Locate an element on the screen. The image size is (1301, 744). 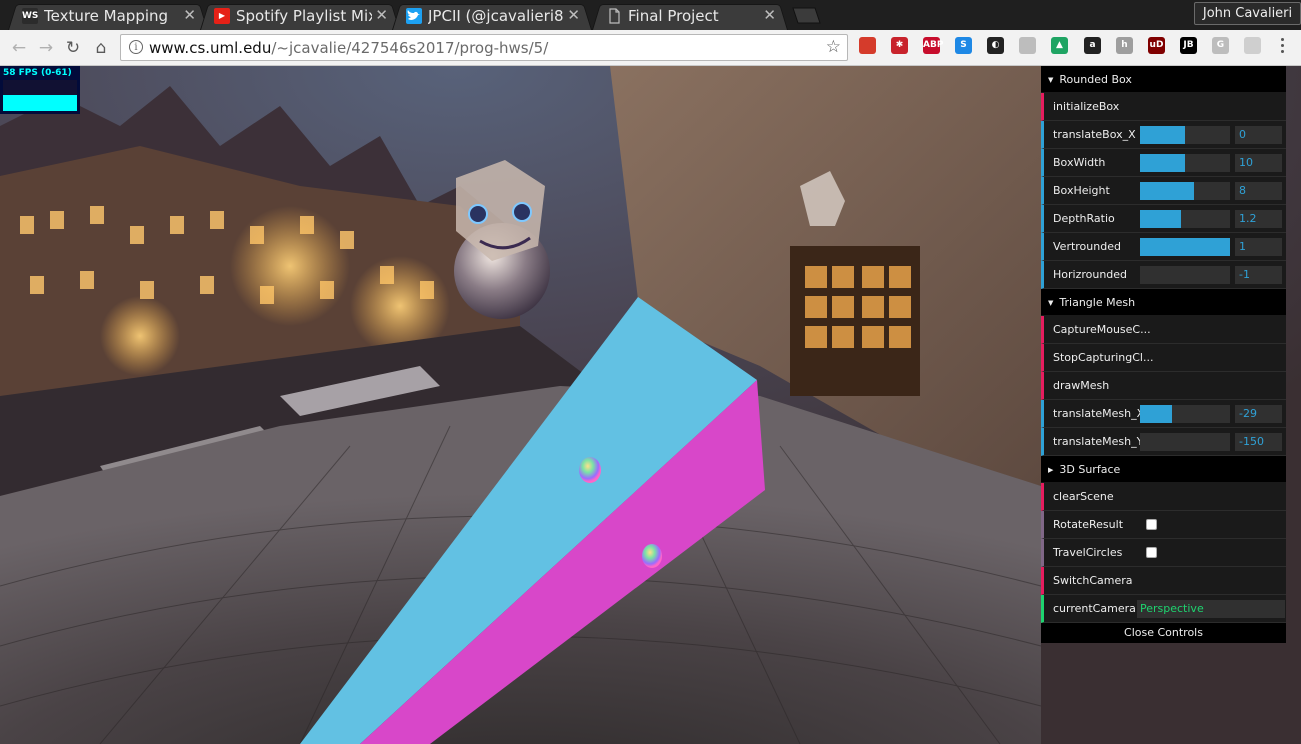
gui-row-label: currentCamera is located at coordinates (1094, 608).